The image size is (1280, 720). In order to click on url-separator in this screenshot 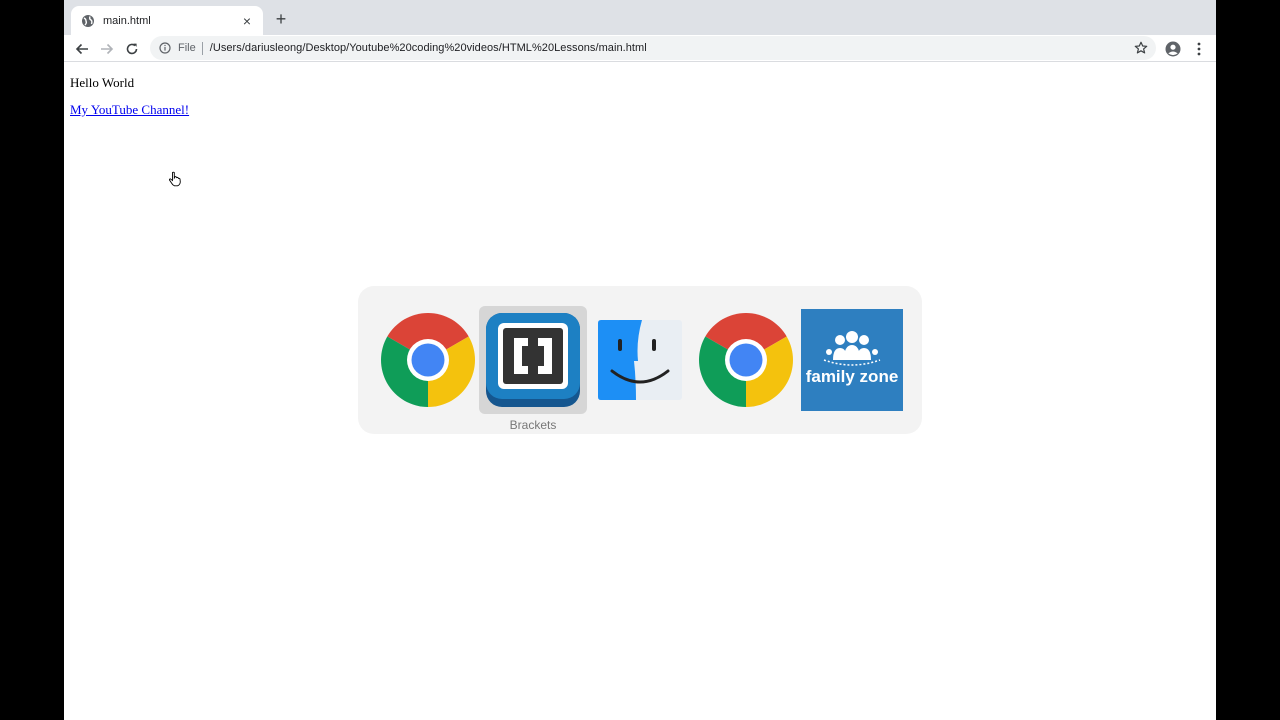, I will do `click(202, 48)`.